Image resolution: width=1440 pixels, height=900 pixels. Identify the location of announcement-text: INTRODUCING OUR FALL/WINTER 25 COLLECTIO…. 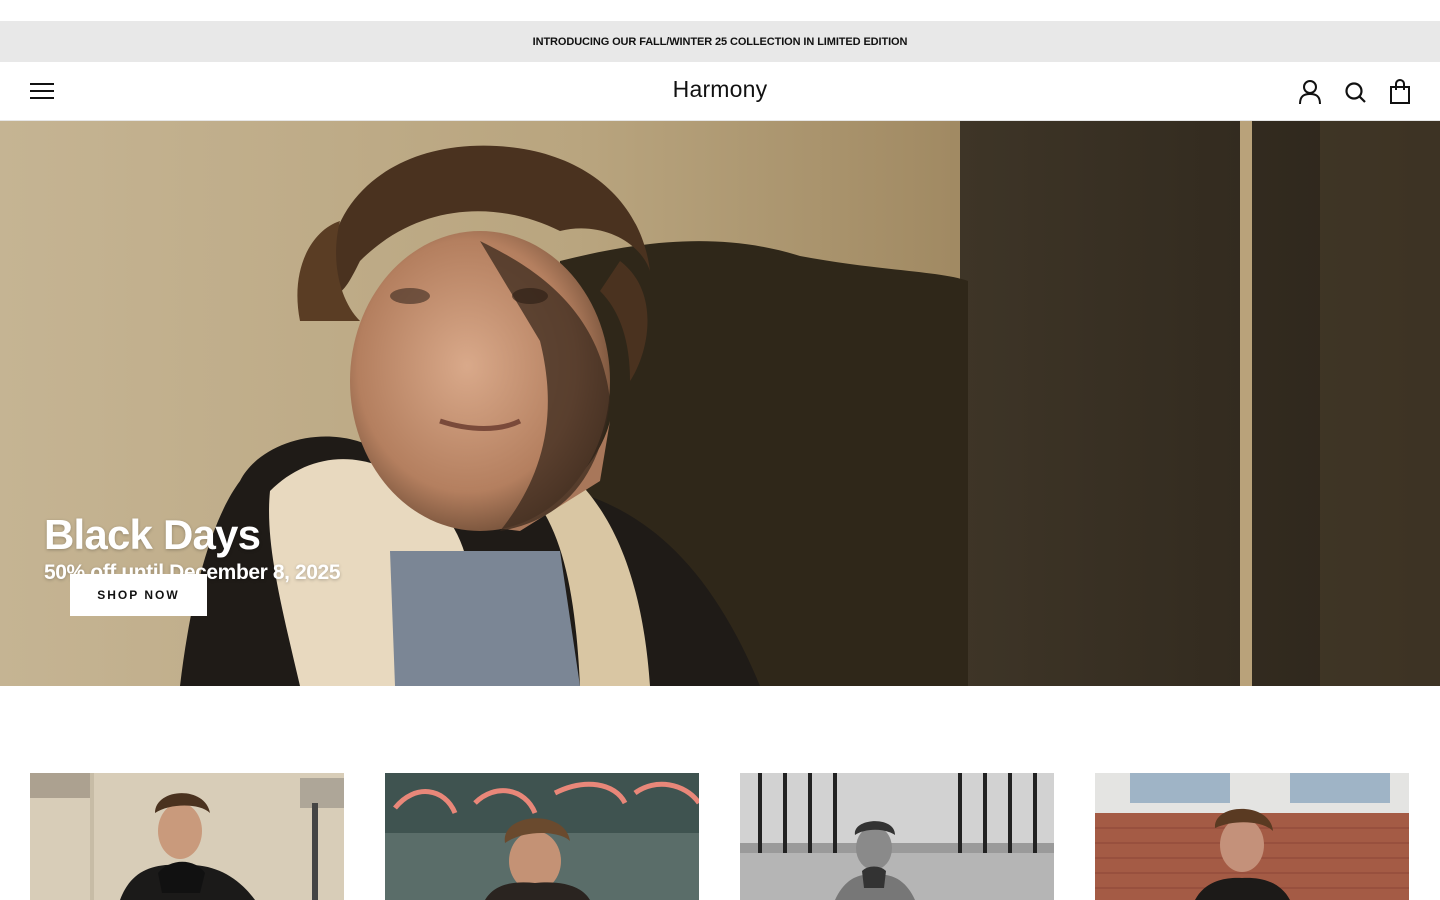
(720, 41).